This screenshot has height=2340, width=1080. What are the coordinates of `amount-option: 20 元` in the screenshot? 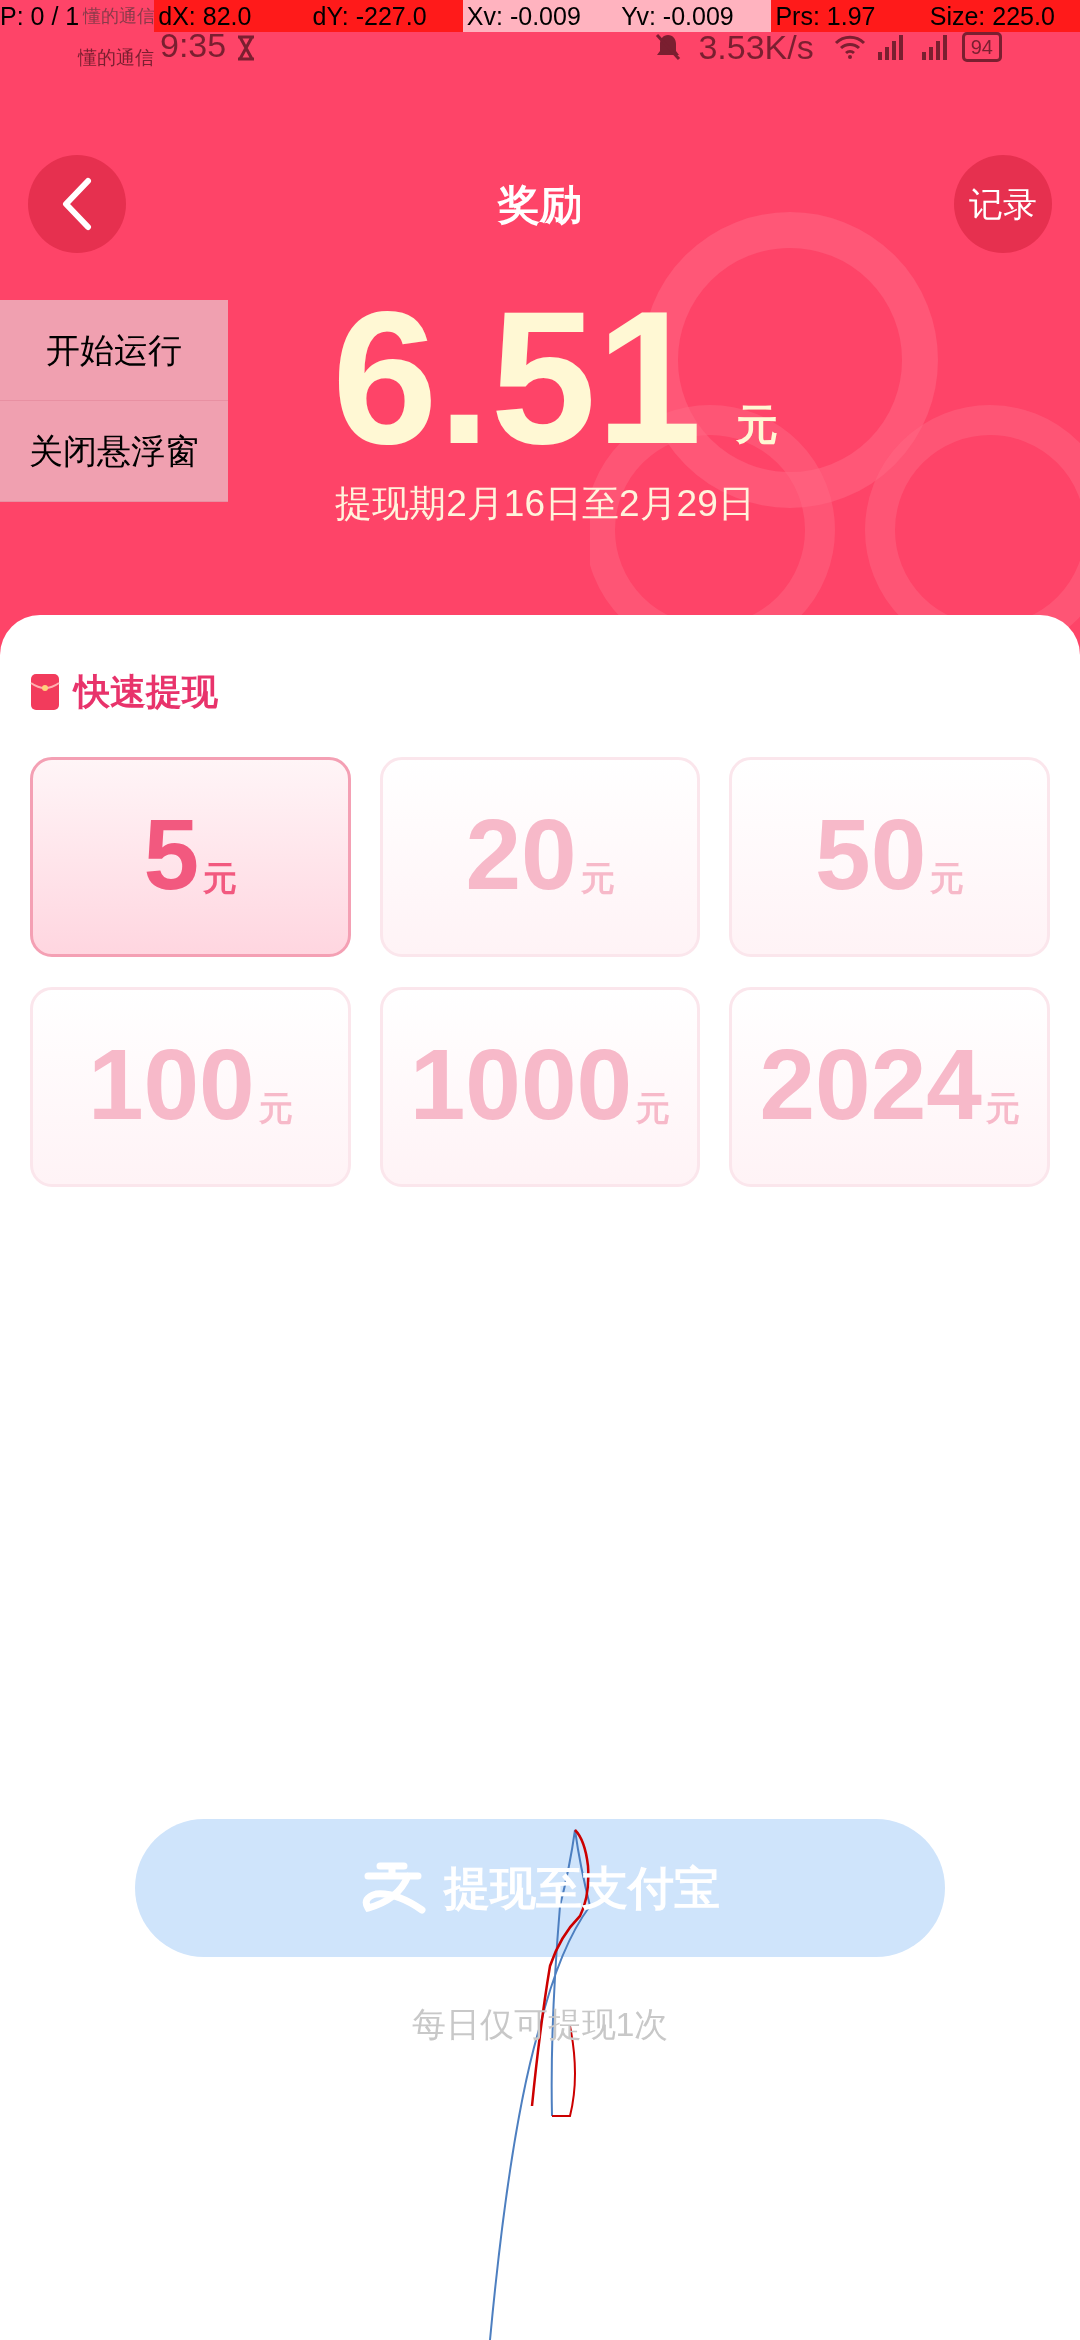 It's located at (540, 857).